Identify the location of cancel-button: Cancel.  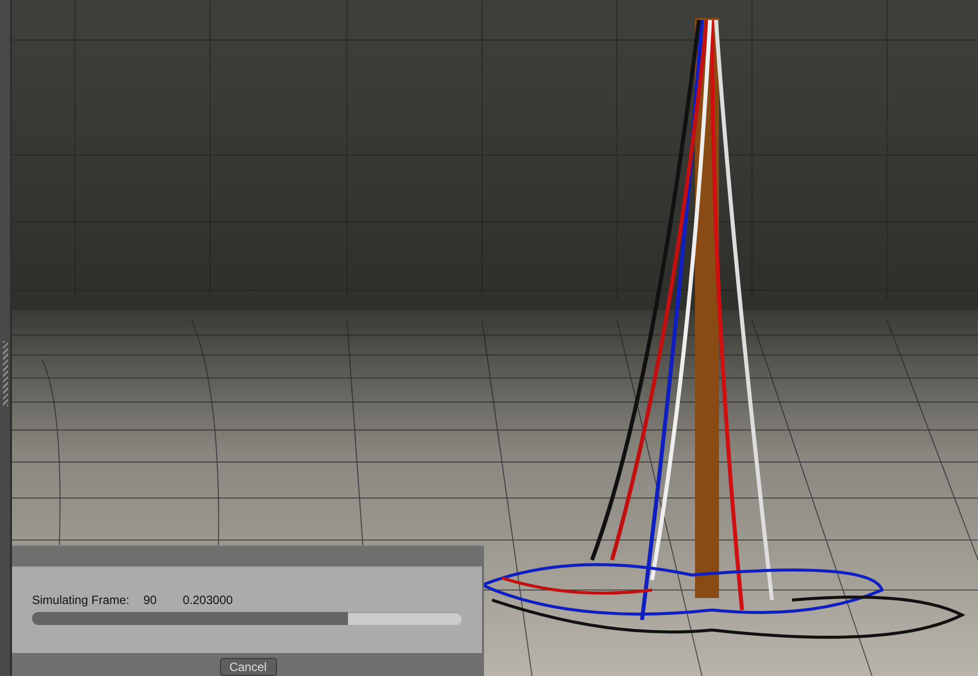
(248, 667).